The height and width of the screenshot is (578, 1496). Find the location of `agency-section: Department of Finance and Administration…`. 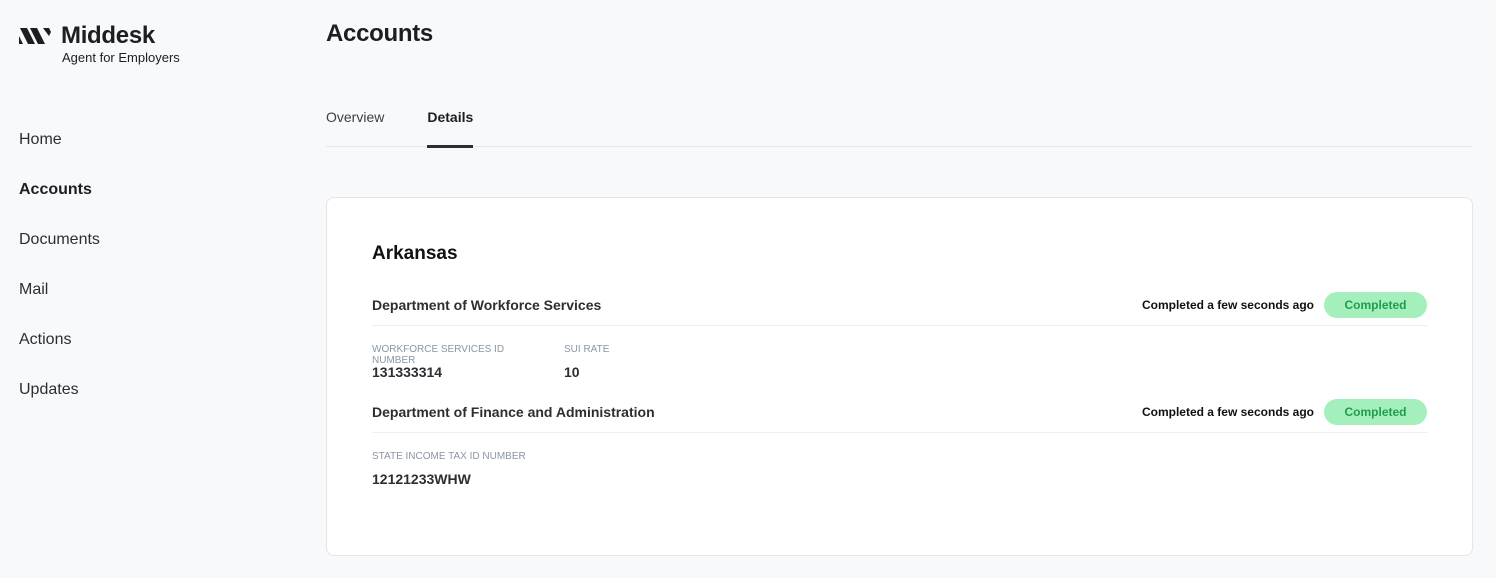

agency-section: Department of Finance and Administration… is located at coordinates (899, 442).